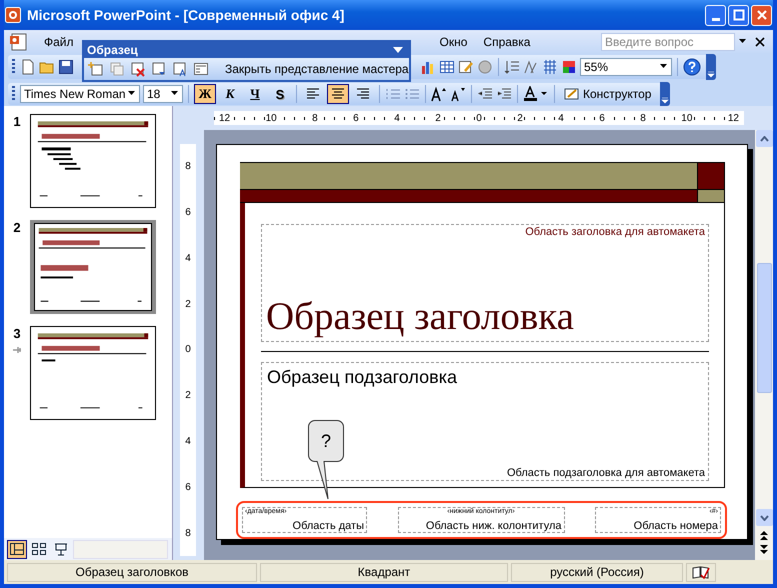 Image resolution: width=777 pixels, height=588 pixels. What do you see at coordinates (132, 572) in the screenshot?
I see `status-panel: Образец заголовков` at bounding box center [132, 572].